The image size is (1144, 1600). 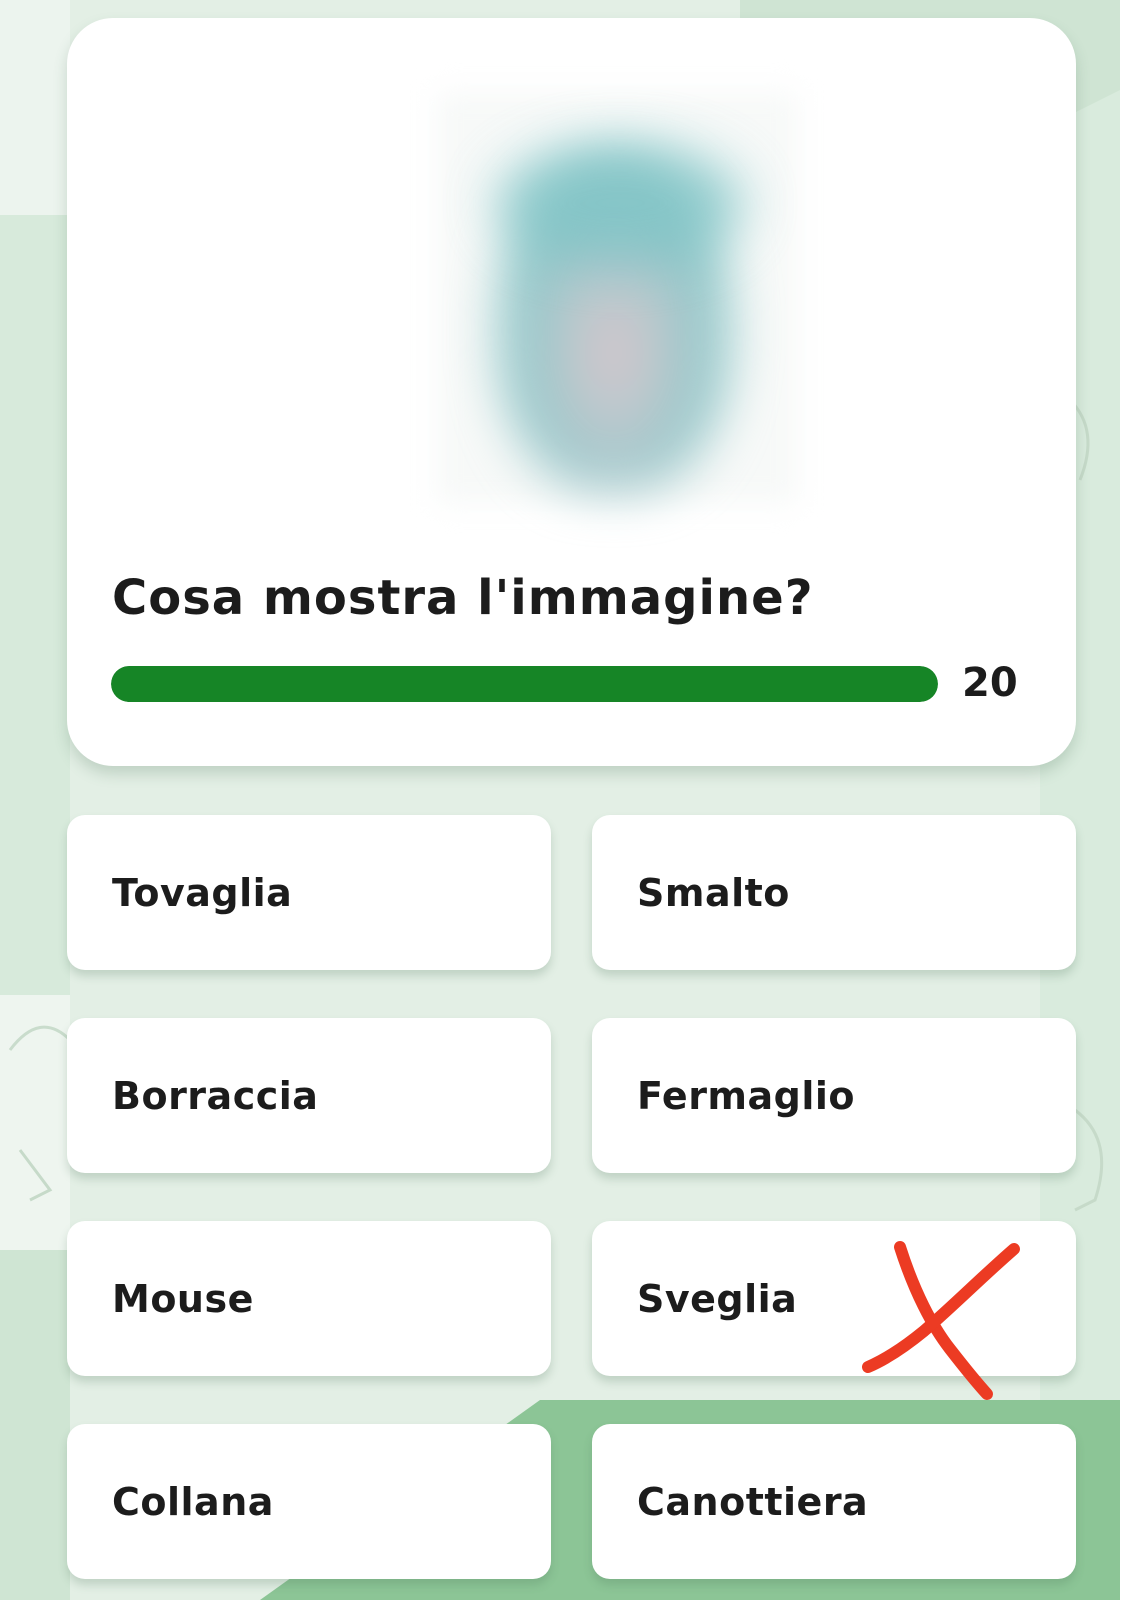 What do you see at coordinates (463, 598) in the screenshot?
I see `question-text: Cosa mostra l'immagine?` at bounding box center [463, 598].